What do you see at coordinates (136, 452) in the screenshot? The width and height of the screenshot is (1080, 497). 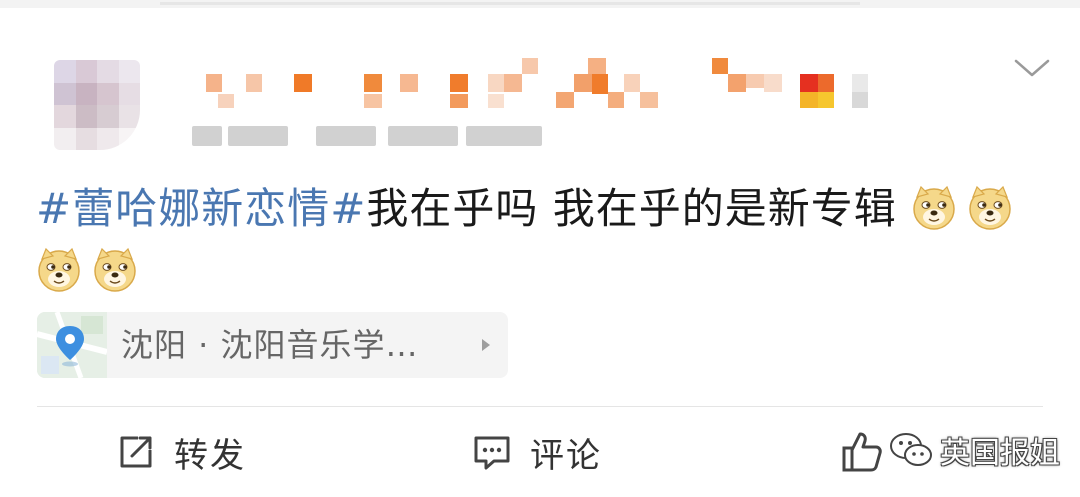 I see `share-icon` at bounding box center [136, 452].